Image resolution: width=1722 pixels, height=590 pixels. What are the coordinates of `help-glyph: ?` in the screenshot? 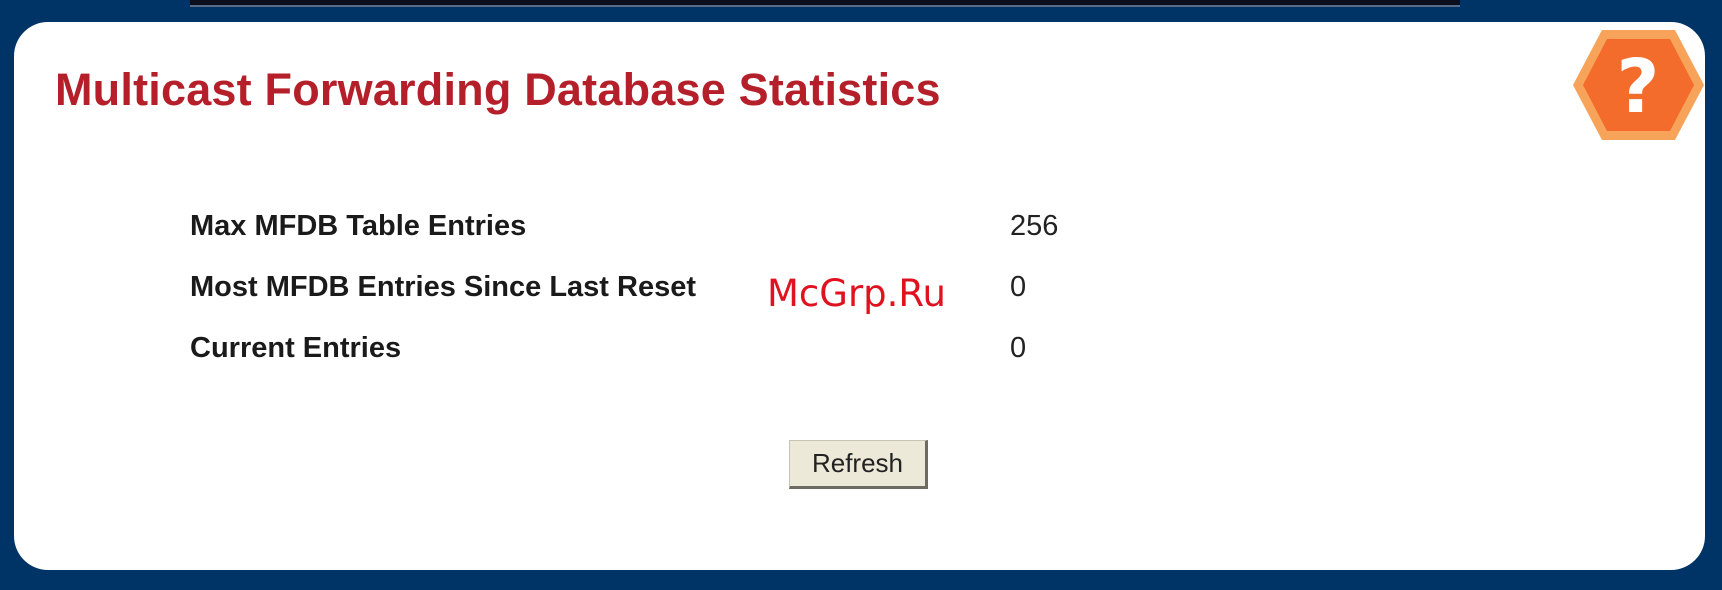 It's located at (1638, 87).